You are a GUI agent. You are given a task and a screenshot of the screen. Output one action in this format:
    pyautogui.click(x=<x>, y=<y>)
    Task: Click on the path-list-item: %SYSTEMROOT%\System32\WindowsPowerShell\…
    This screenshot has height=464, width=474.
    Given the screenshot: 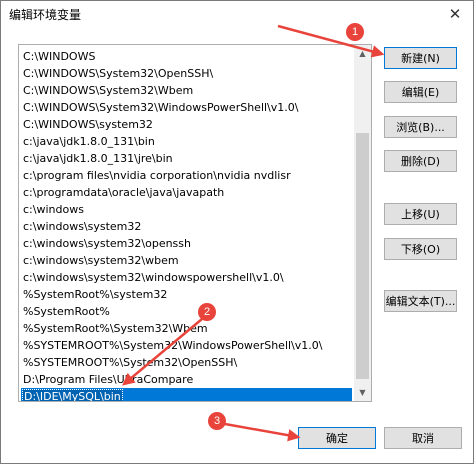 What is the action you would take?
    pyautogui.click(x=172, y=345)
    